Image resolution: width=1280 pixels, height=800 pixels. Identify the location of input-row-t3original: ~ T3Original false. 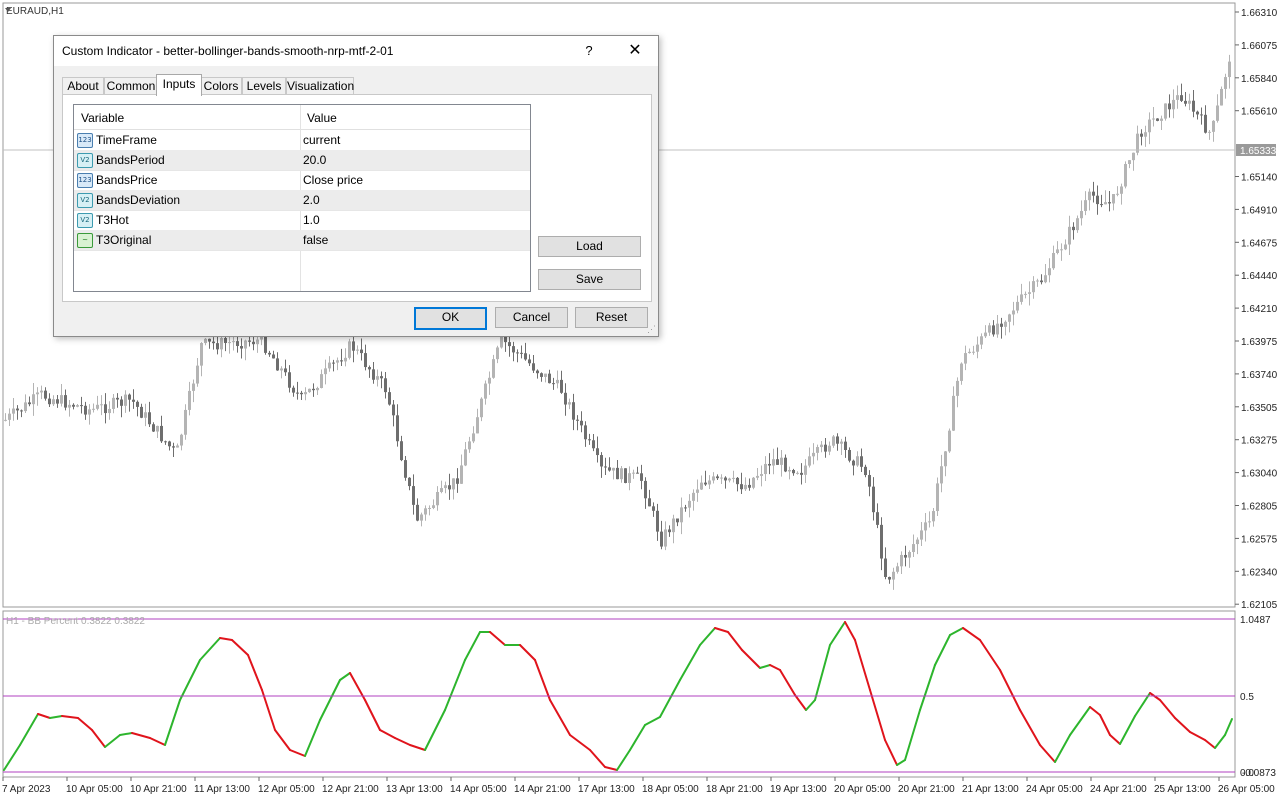
(302, 240).